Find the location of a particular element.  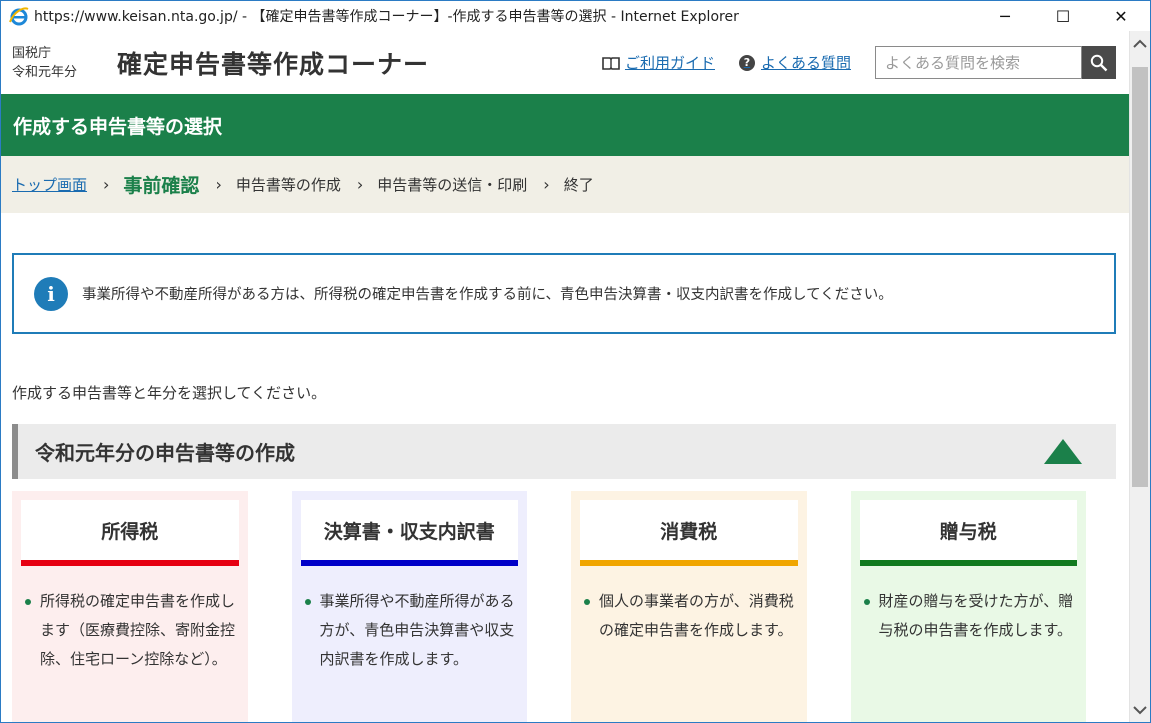

header-links: ご利用ガイド ? よくある質問 is located at coordinates (859, 62).